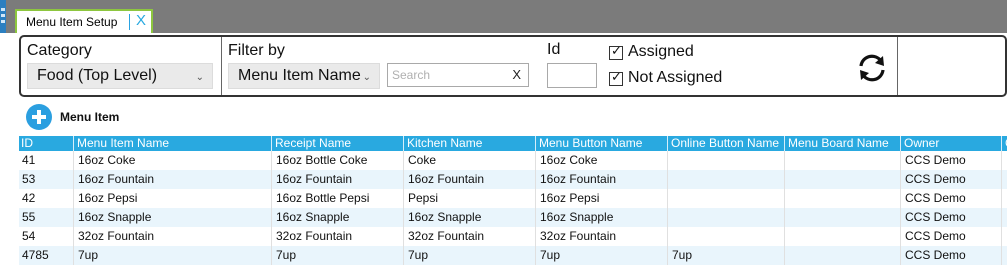 The width and height of the screenshot is (1007, 269). I want to click on search-input, so click(447, 75).